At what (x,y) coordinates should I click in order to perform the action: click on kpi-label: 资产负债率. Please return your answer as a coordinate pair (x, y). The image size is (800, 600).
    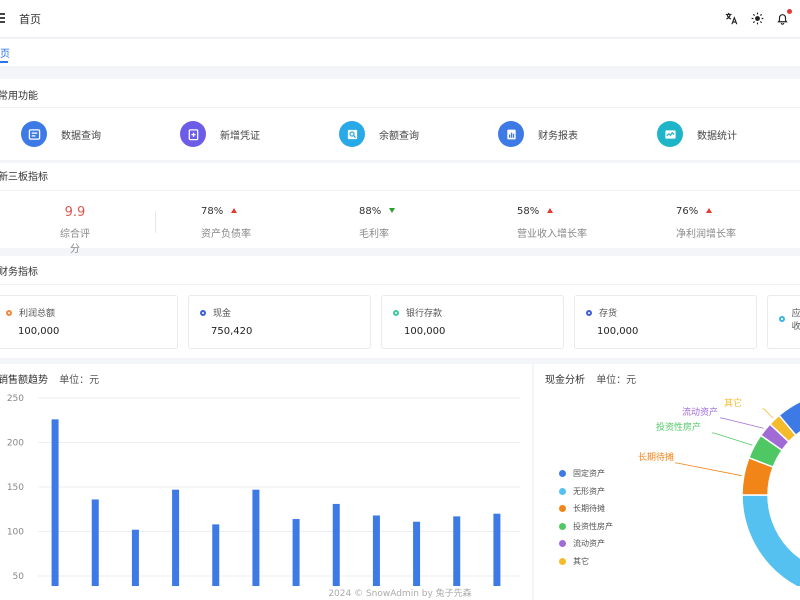
    Looking at the image, I should click on (226, 234).